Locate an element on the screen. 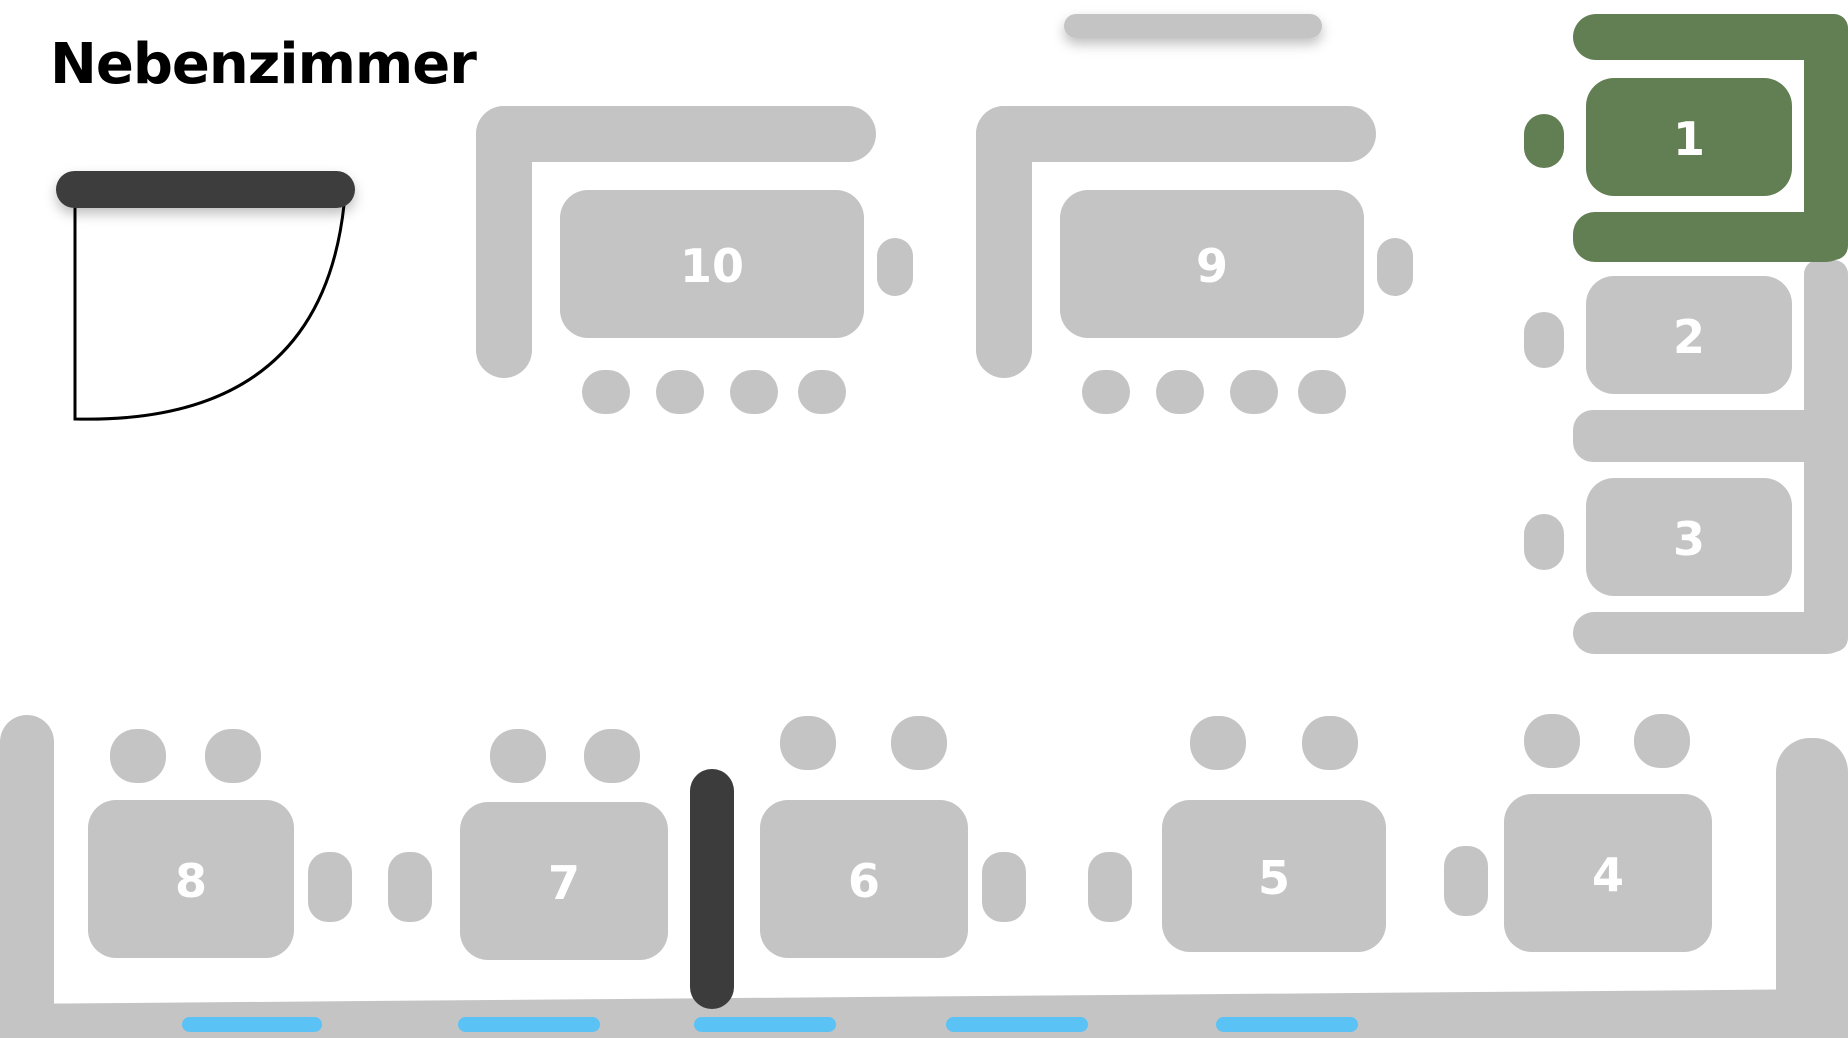  table-number-label: 4 is located at coordinates (1608, 875).